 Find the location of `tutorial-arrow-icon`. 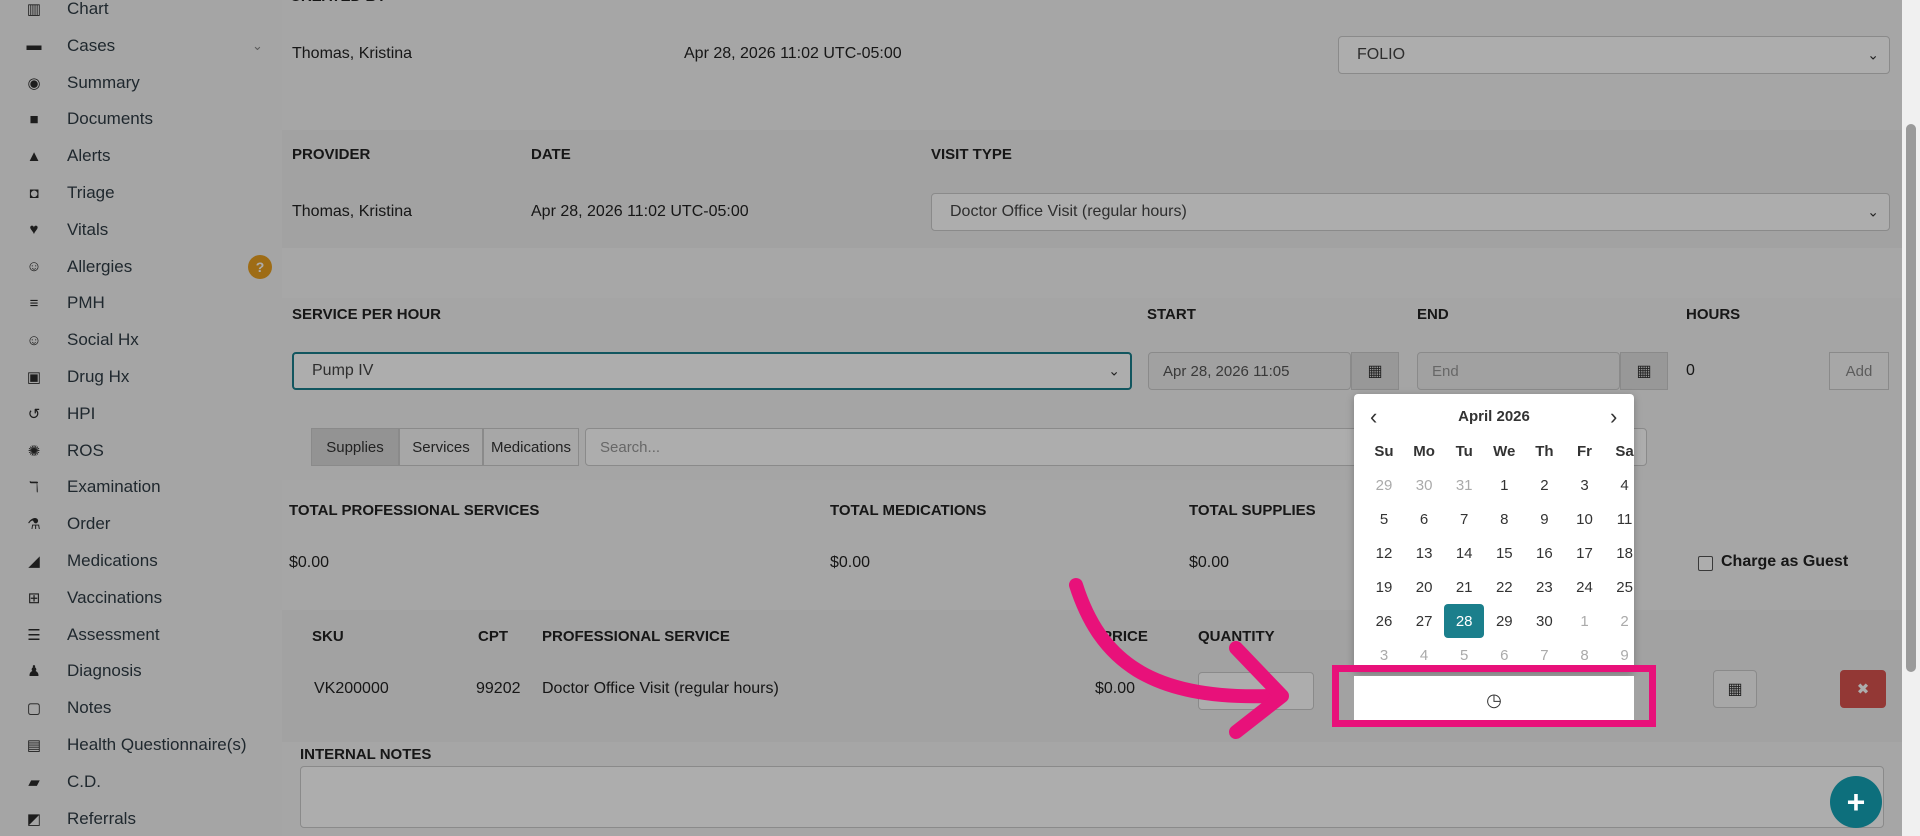

tutorial-arrow-icon is located at coordinates (1179, 658).